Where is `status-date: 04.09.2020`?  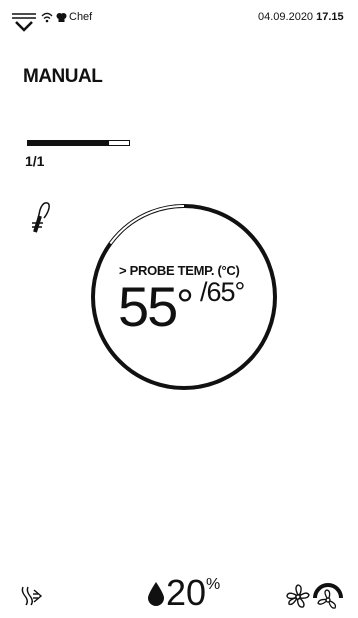
status-date: 04.09.2020 is located at coordinates (286, 17).